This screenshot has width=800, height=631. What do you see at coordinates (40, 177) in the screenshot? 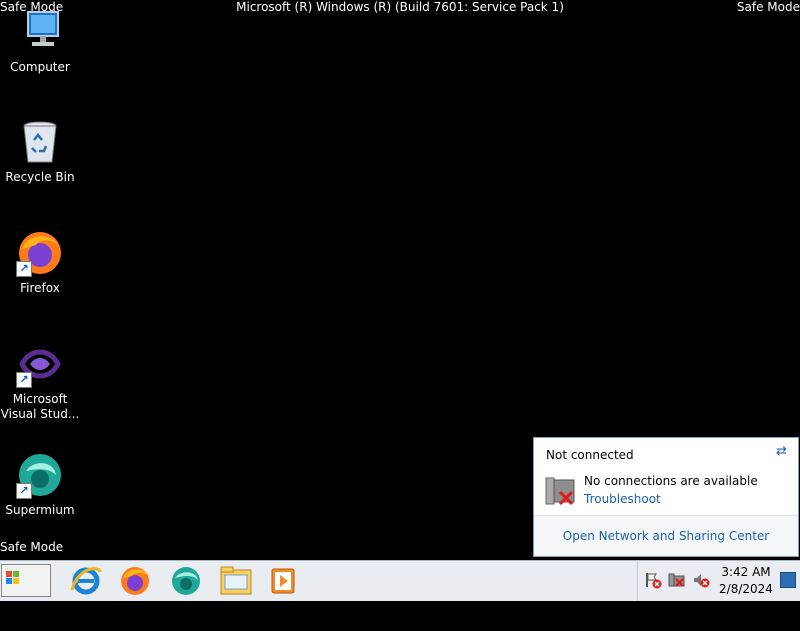
I see `desktop-icon-label: Recycle Bin` at bounding box center [40, 177].